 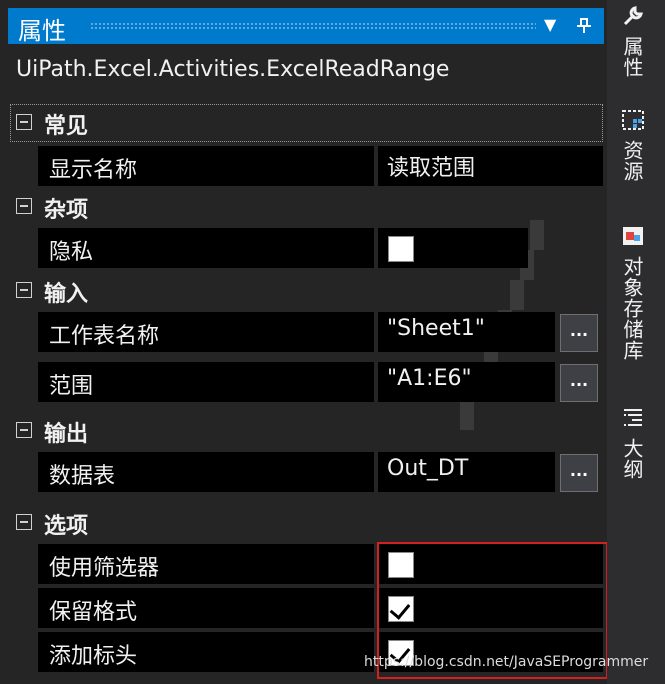 I want to click on pin-icon, so click(x=584, y=27).